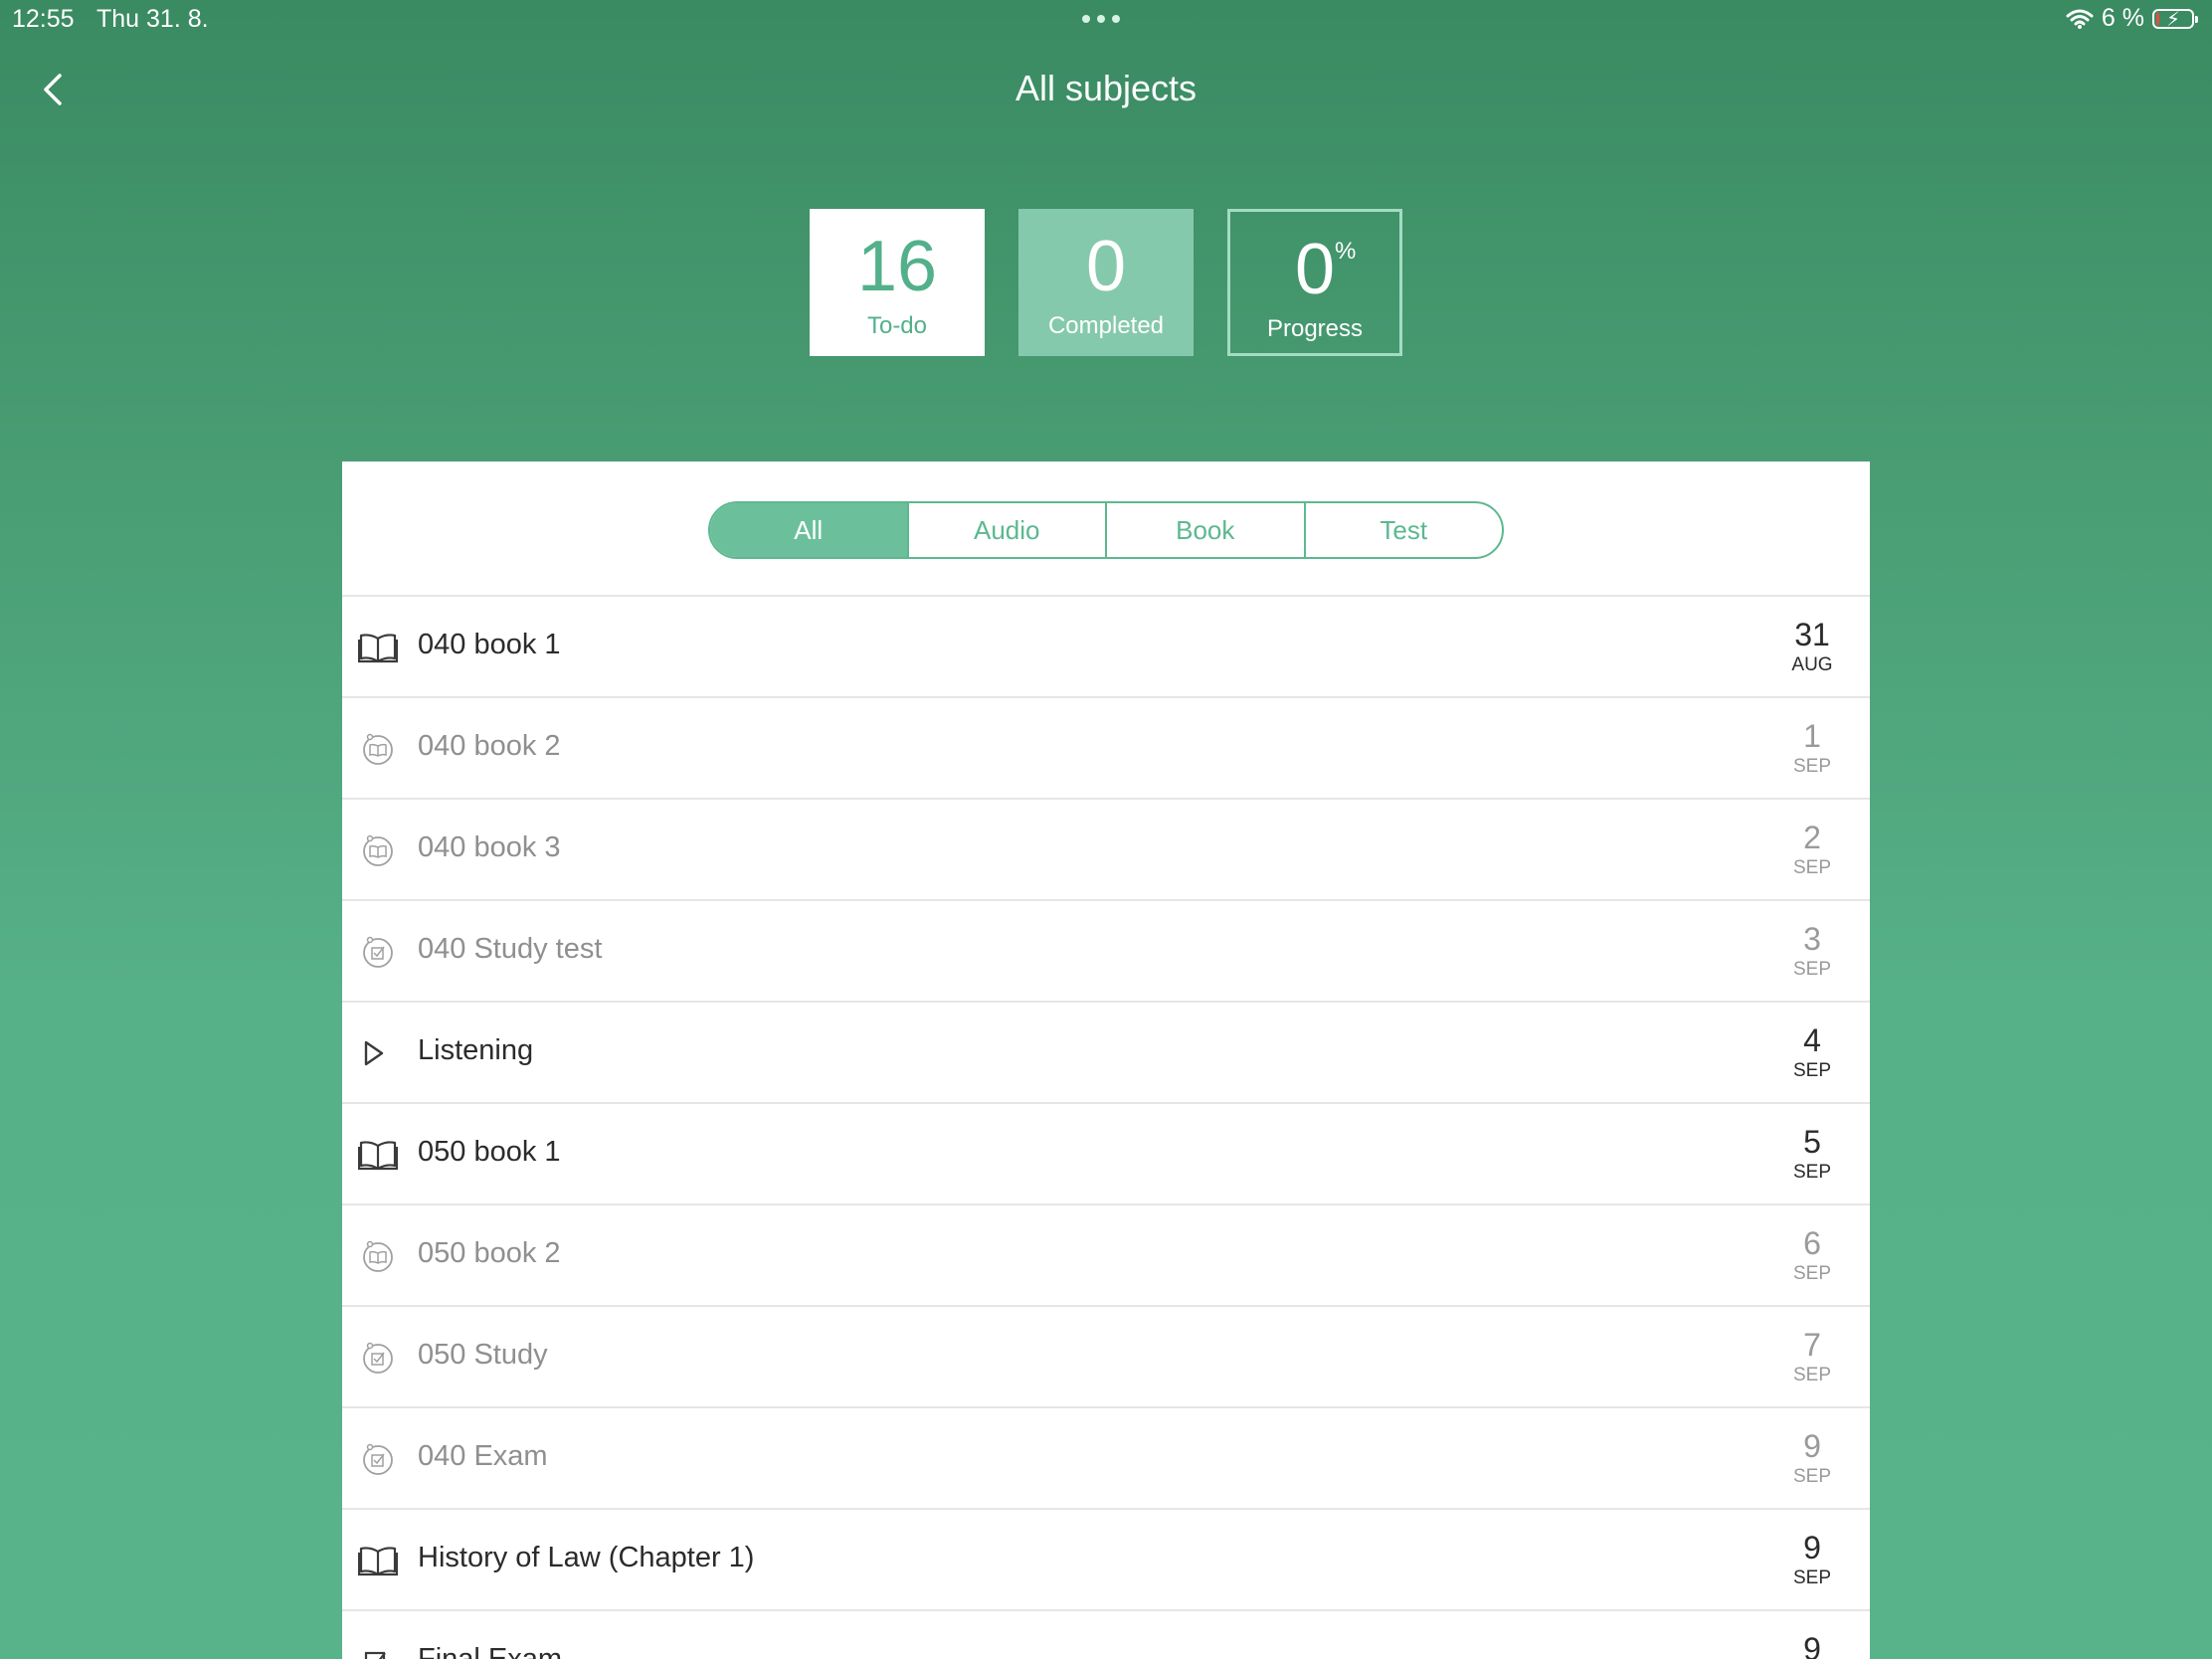 Image resolution: width=2212 pixels, height=1659 pixels. Describe the element at coordinates (483, 1456) in the screenshot. I see `item-title: 040 Exam` at that location.